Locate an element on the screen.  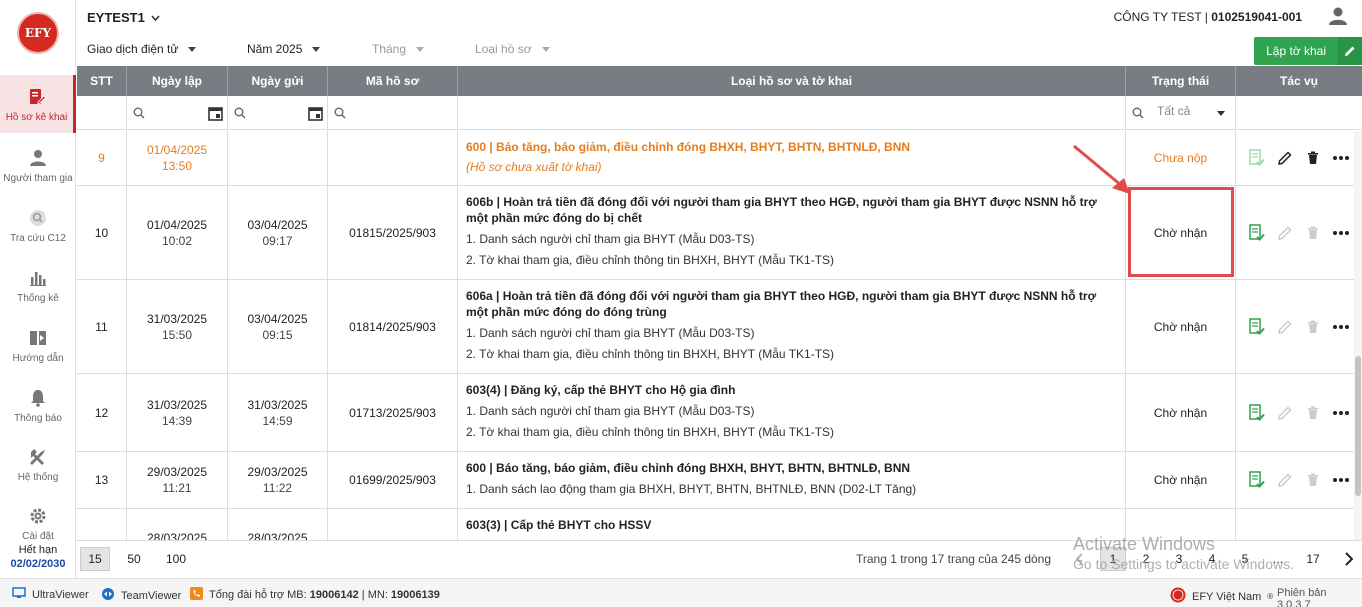
status-filter: Tất cả is located at coordinates (1181, 113).